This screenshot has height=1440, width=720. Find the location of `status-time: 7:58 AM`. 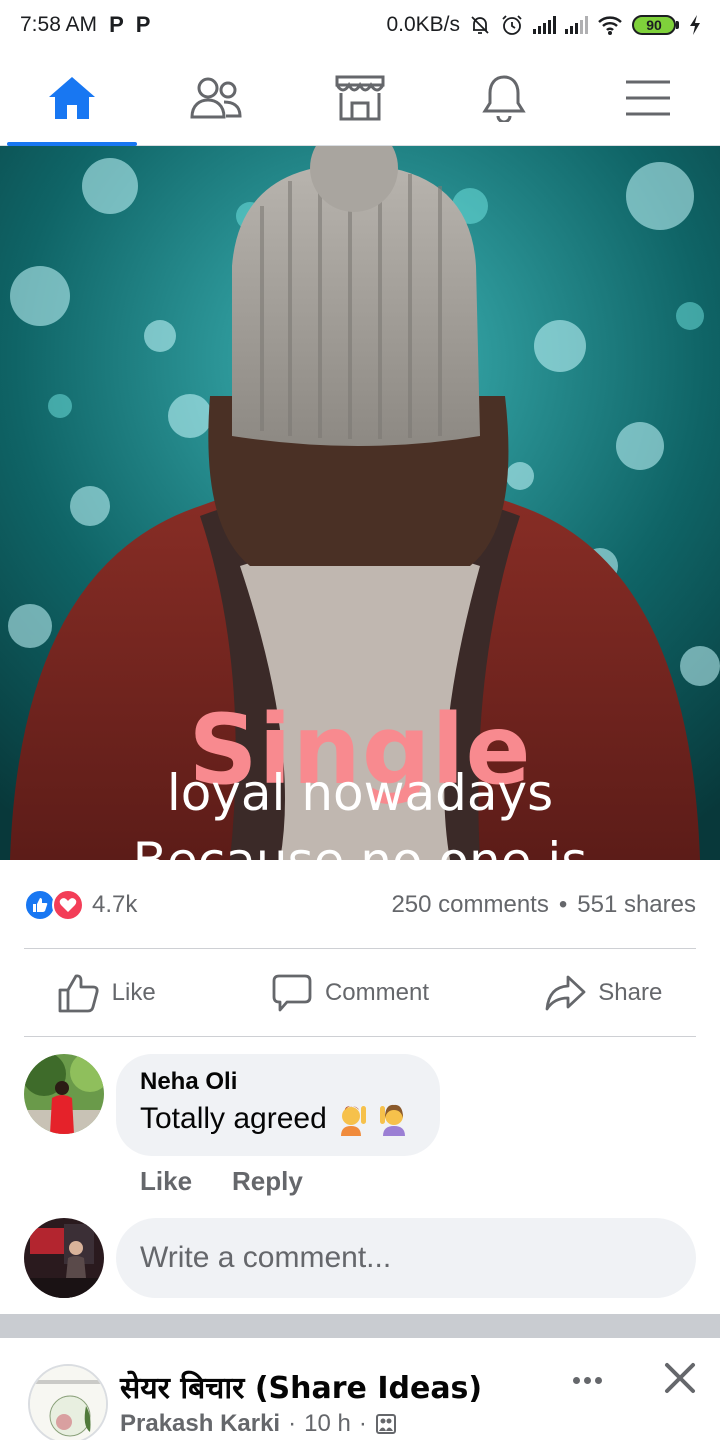

status-time: 7:58 AM is located at coordinates (59, 24).